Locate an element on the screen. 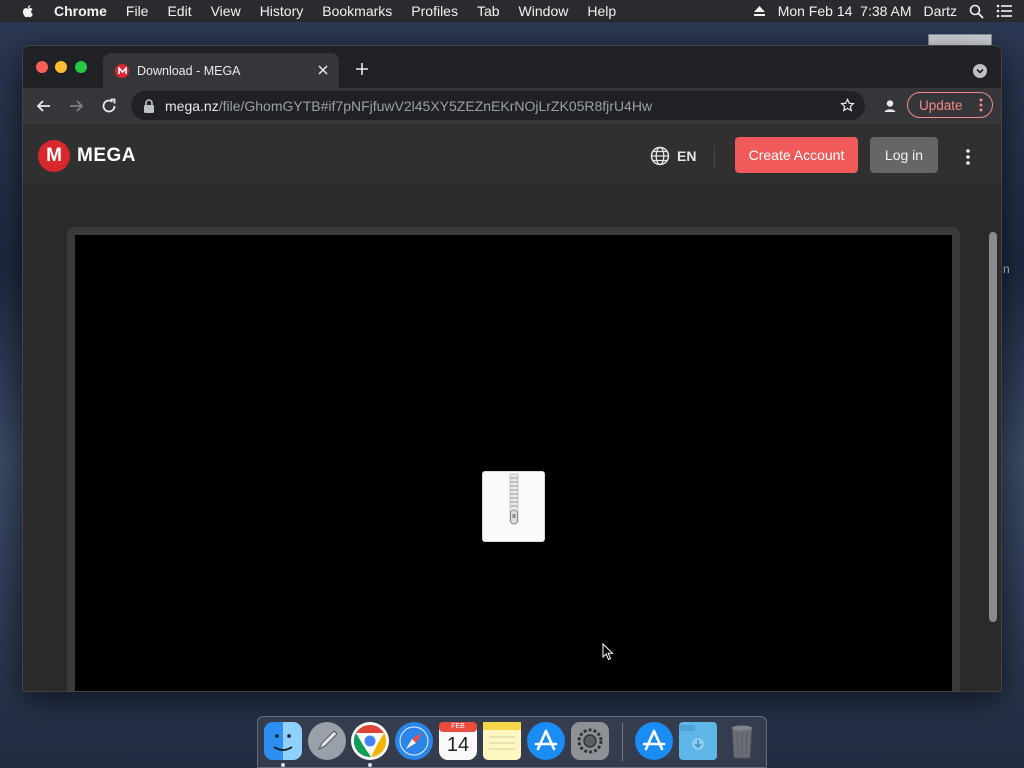  desktop-partial-label: n is located at coordinates (1006, 269).